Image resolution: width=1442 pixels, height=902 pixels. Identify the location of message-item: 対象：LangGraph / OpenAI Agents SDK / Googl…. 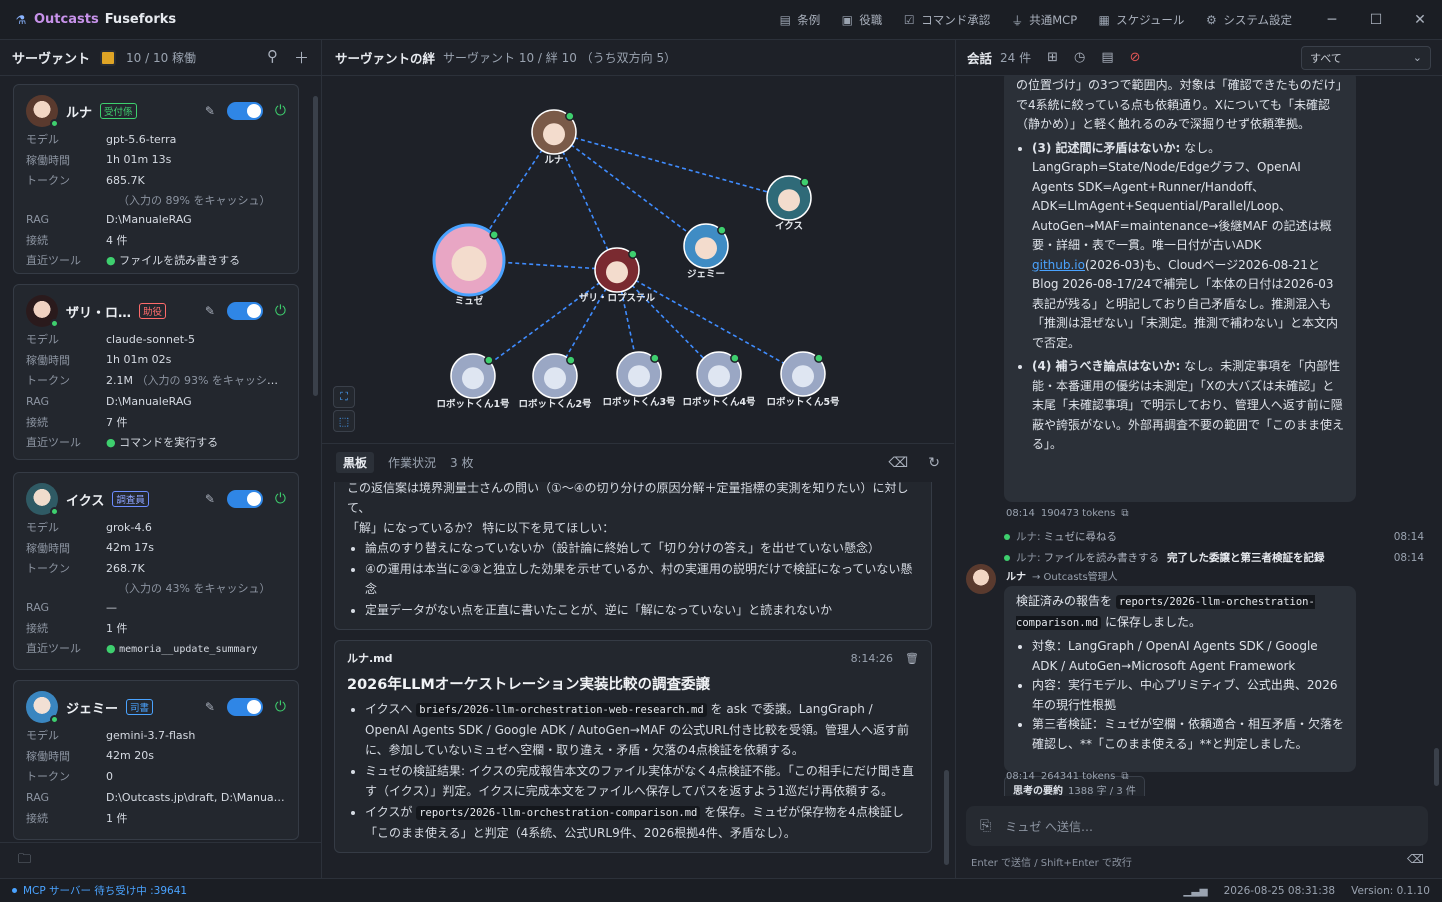
(1188, 656).